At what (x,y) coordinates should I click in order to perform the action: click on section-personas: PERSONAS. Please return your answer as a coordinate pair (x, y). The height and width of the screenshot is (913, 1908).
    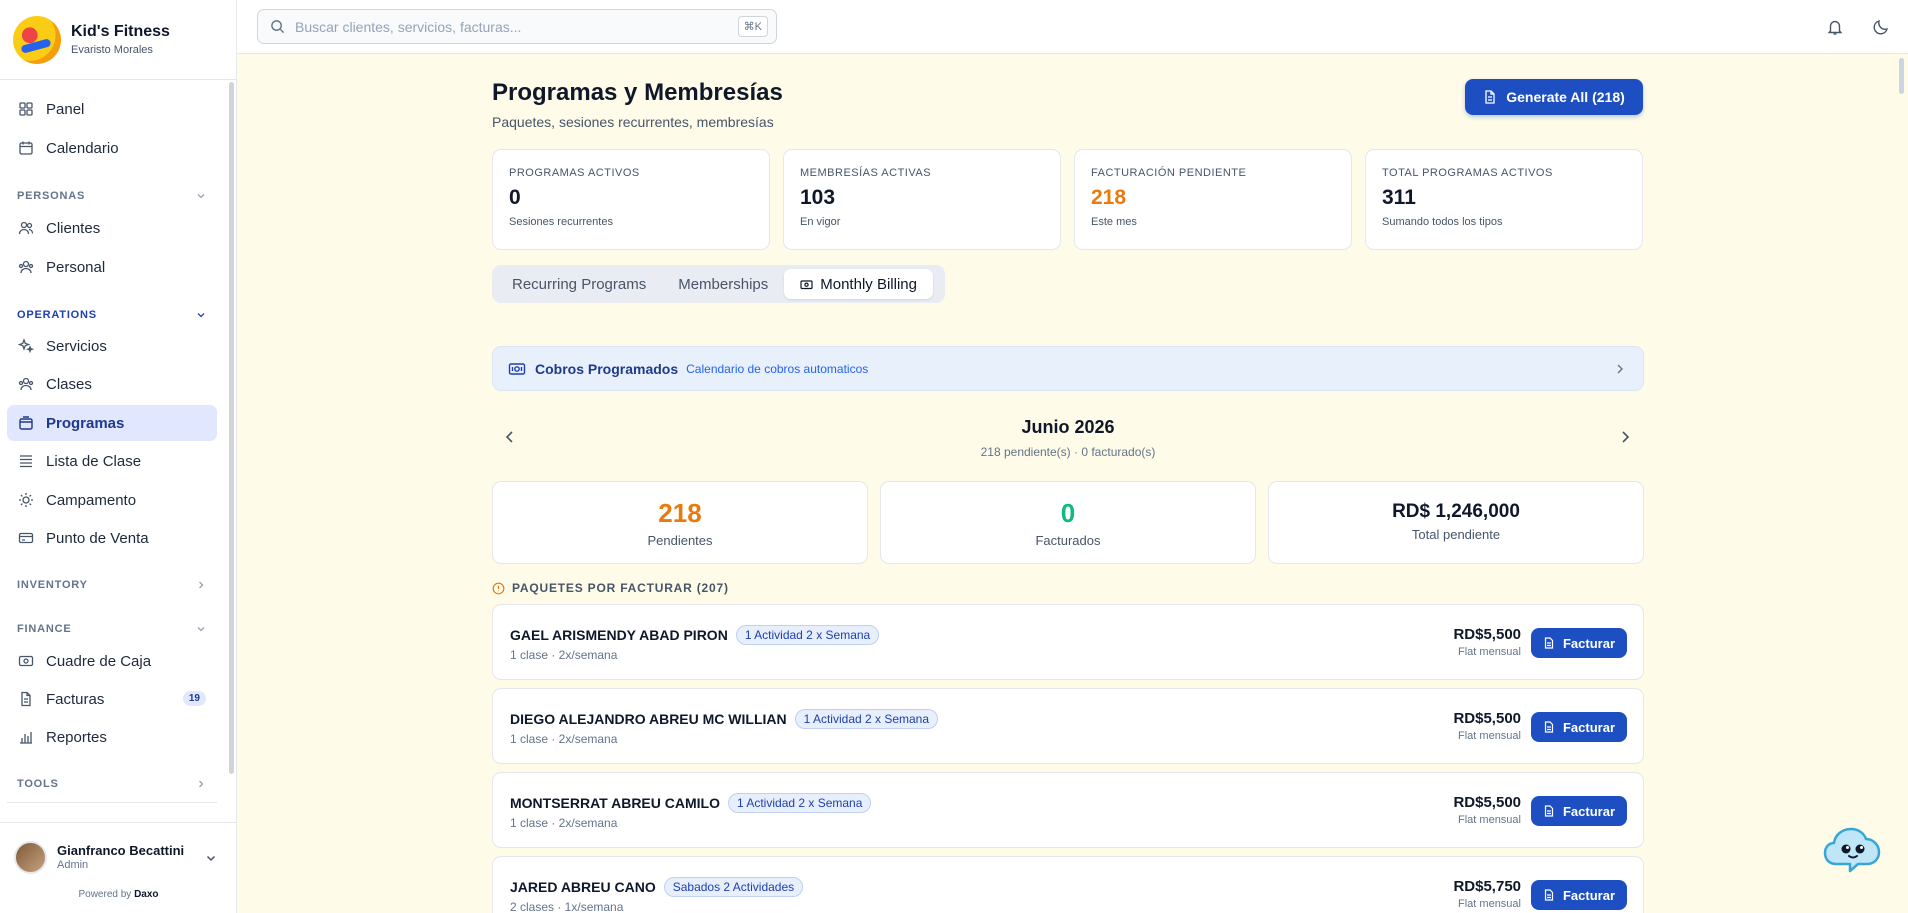
    Looking at the image, I should click on (112, 196).